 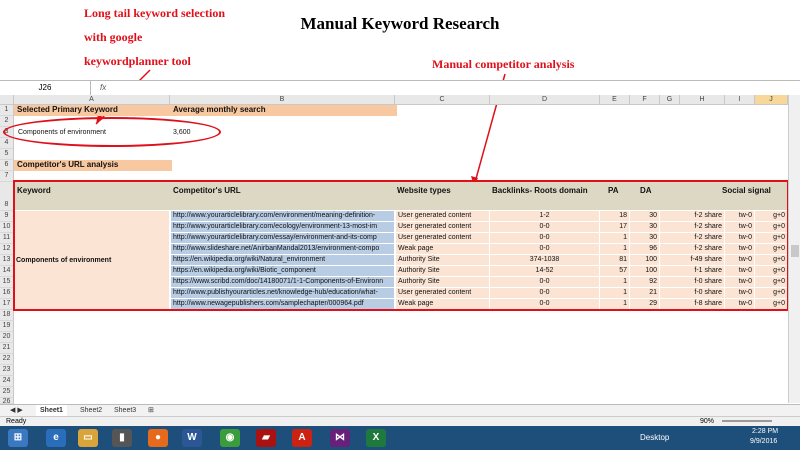 What do you see at coordinates (765, 431) in the screenshot?
I see `taskbar-time: 2:28 PM` at bounding box center [765, 431].